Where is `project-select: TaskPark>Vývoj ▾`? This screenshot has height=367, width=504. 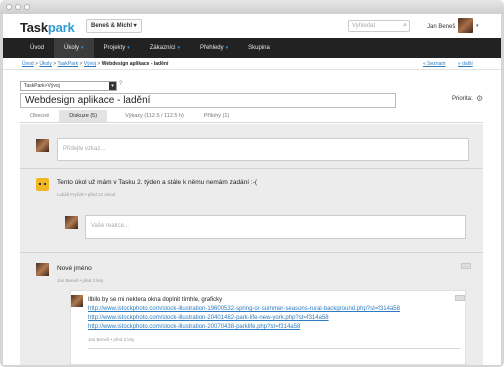
project-select: TaskPark>Vývoj ▾ is located at coordinates (68, 86).